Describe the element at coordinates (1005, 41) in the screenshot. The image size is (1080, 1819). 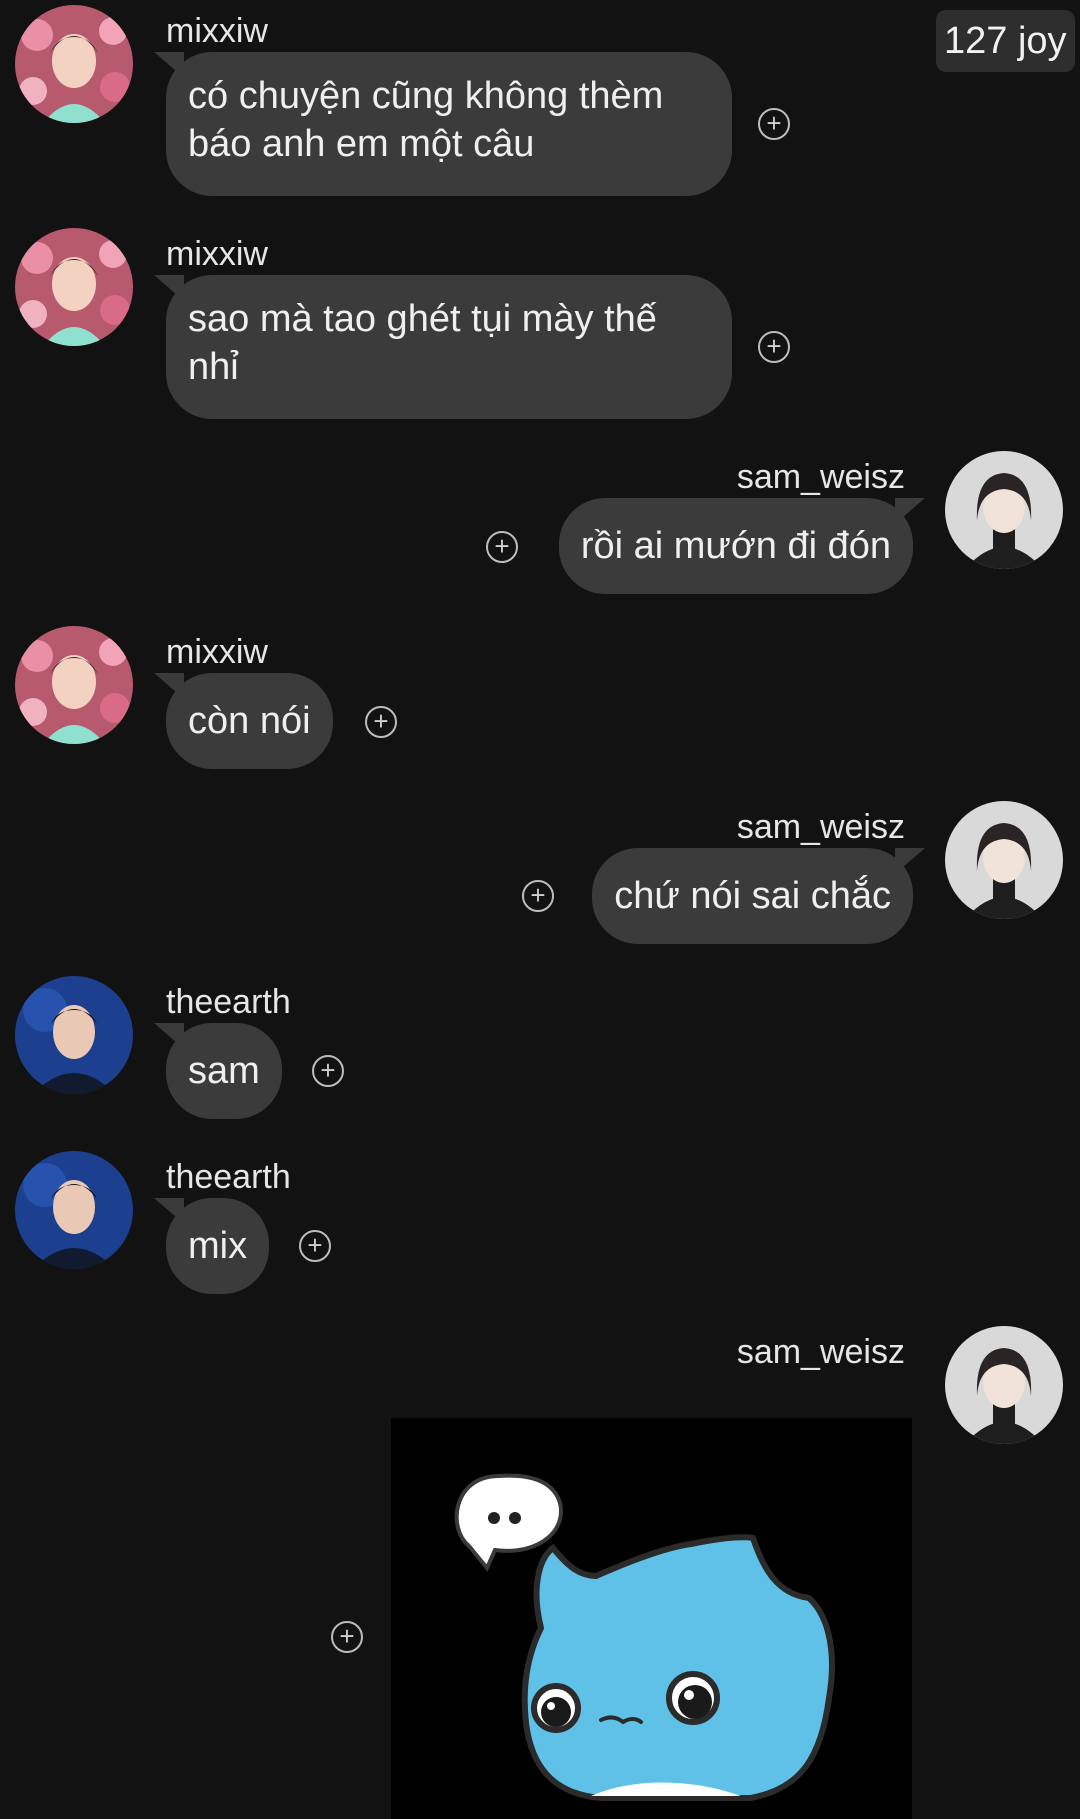
I see `joy-counter: 127 joy` at that location.